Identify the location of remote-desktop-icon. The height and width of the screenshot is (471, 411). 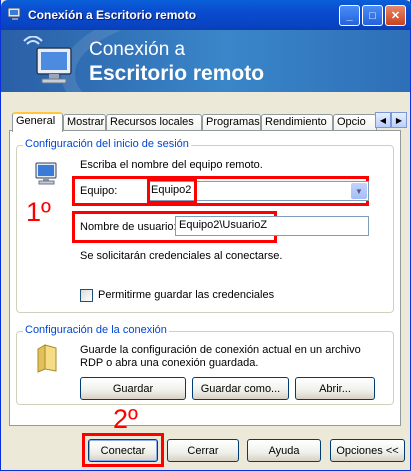
(15, 14).